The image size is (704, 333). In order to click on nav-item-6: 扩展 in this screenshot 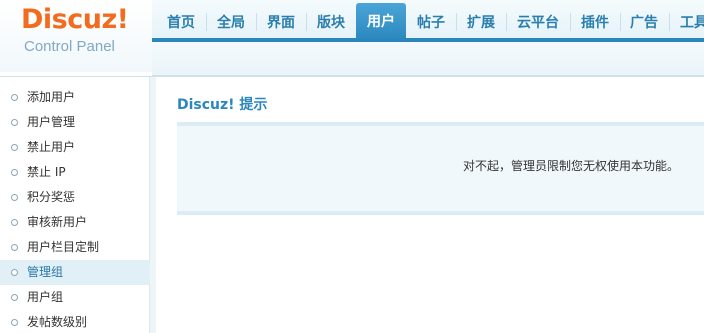, I will do `click(481, 23)`.